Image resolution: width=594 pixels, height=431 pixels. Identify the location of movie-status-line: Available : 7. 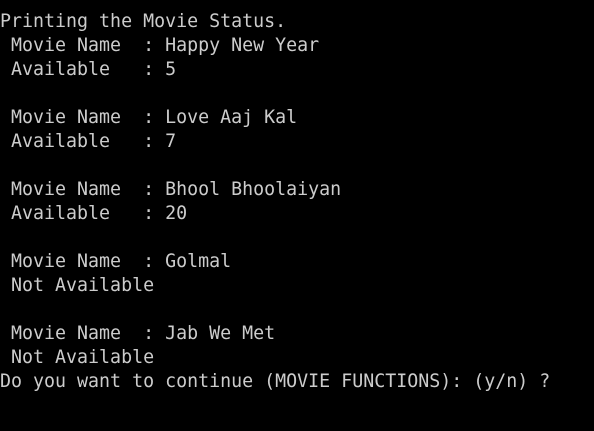
(88, 141).